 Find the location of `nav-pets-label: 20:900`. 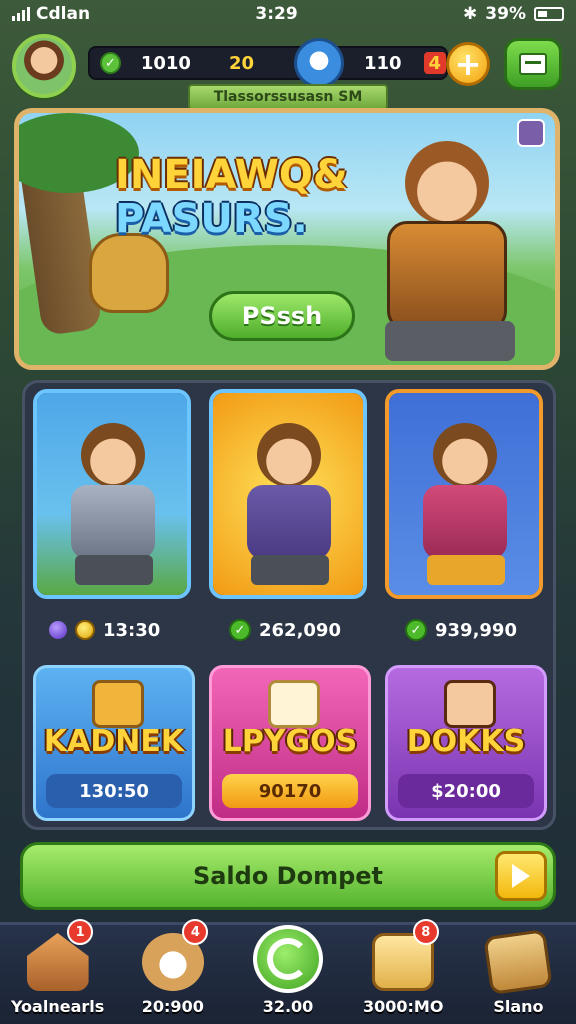

nav-pets-label: 20:900 is located at coordinates (172, 1006).